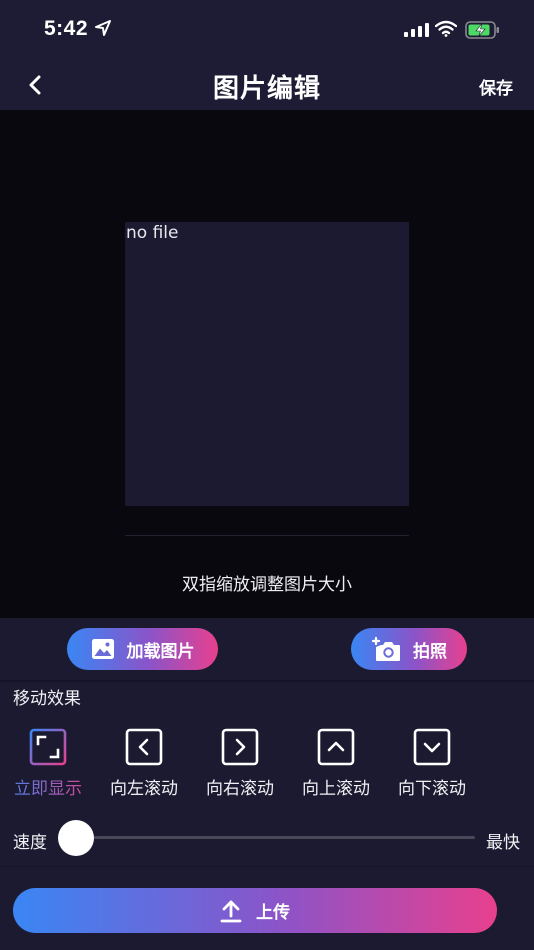 Image resolution: width=534 pixels, height=950 pixels. What do you see at coordinates (240, 747) in the screenshot?
I see `chevron-right-icon` at bounding box center [240, 747].